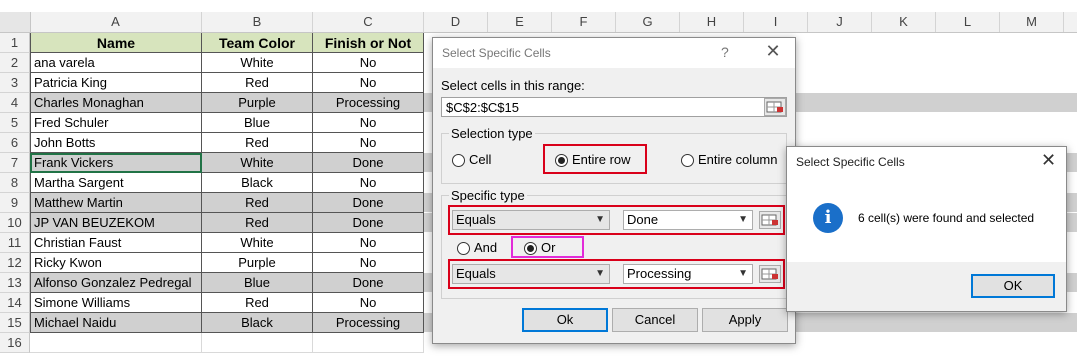 The height and width of the screenshot is (358, 1077). I want to click on row-number: 5, so click(15, 123).